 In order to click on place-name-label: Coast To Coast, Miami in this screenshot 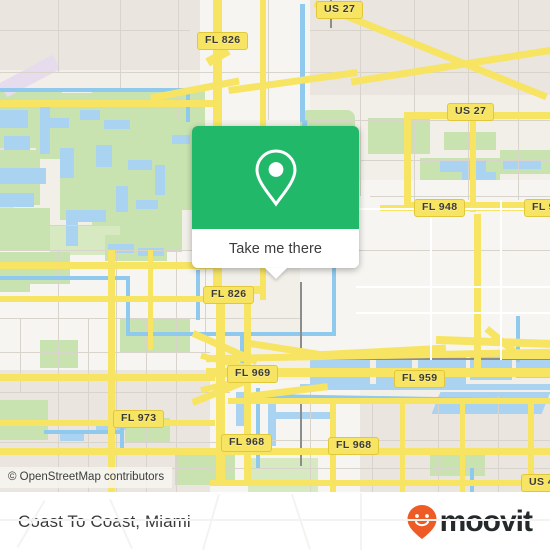, I will do `click(104, 521)`.